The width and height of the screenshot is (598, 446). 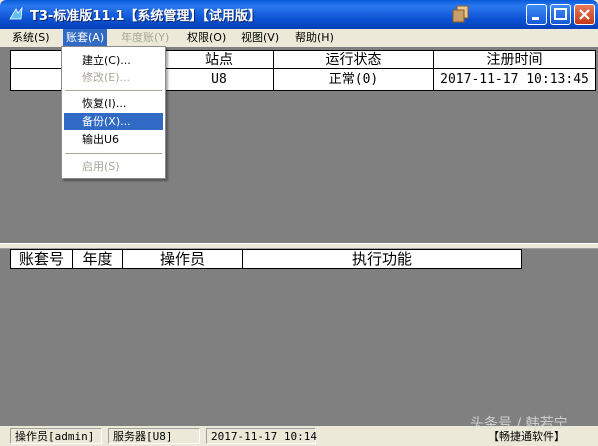 What do you see at coordinates (354, 59) in the screenshot?
I see `column-header-status: 运行状态` at bounding box center [354, 59].